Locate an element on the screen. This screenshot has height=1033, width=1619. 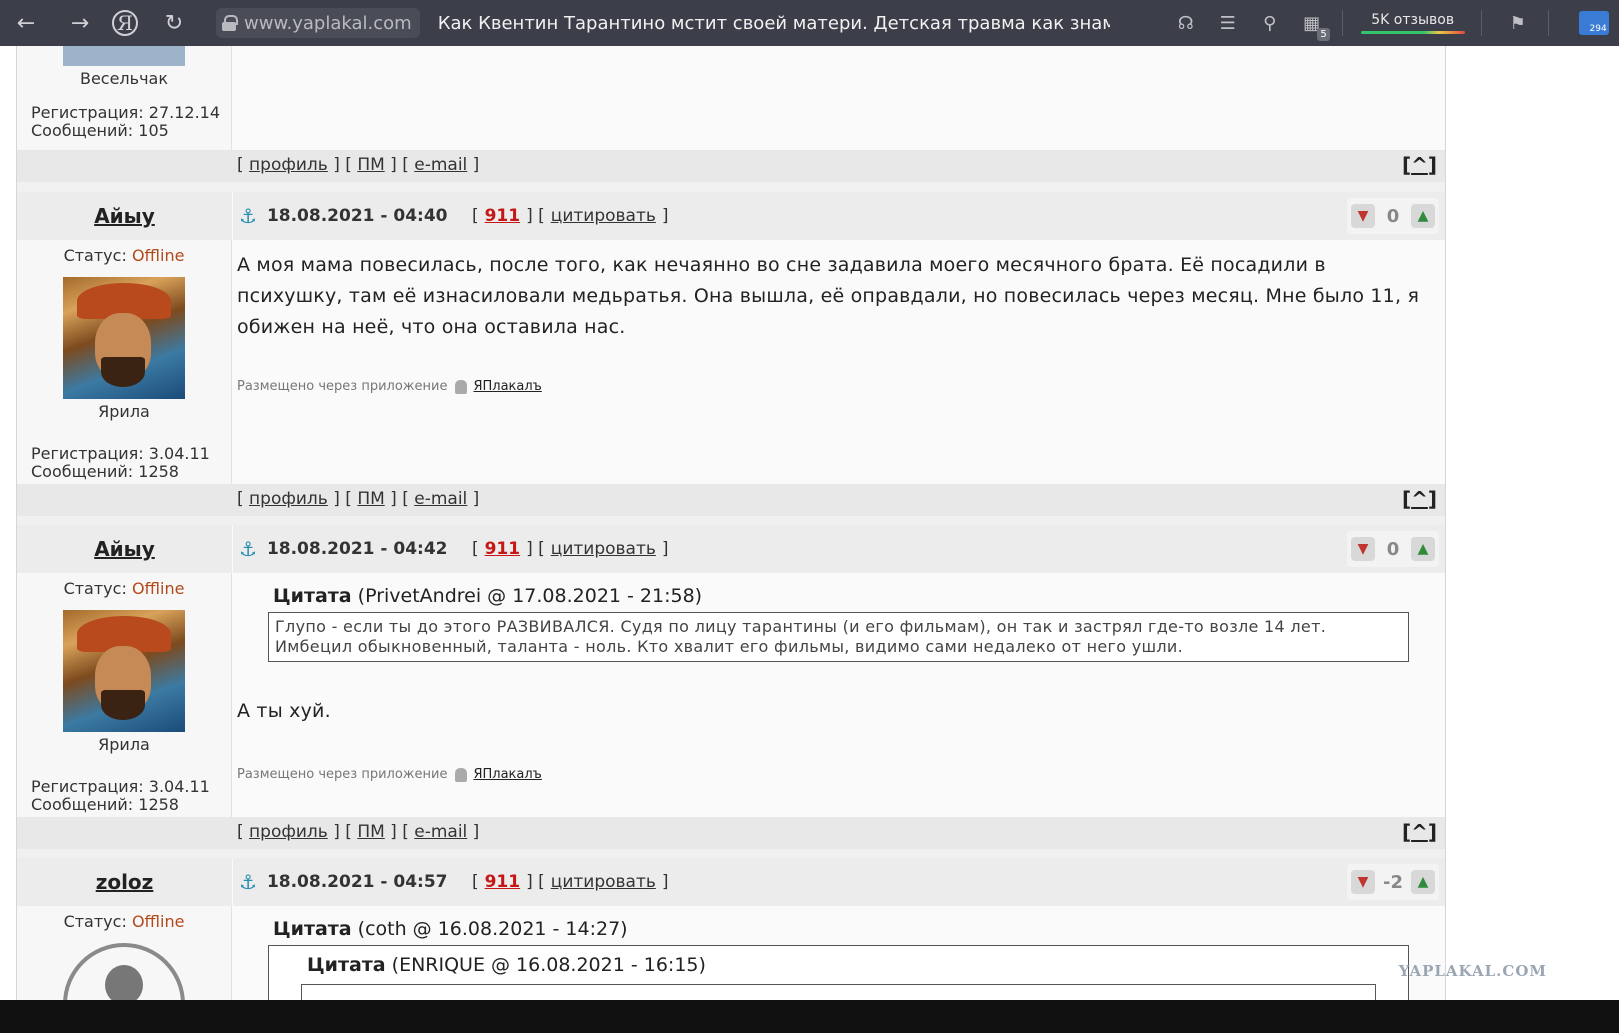
author-rank: Ярила is located at coordinates (124, 744).